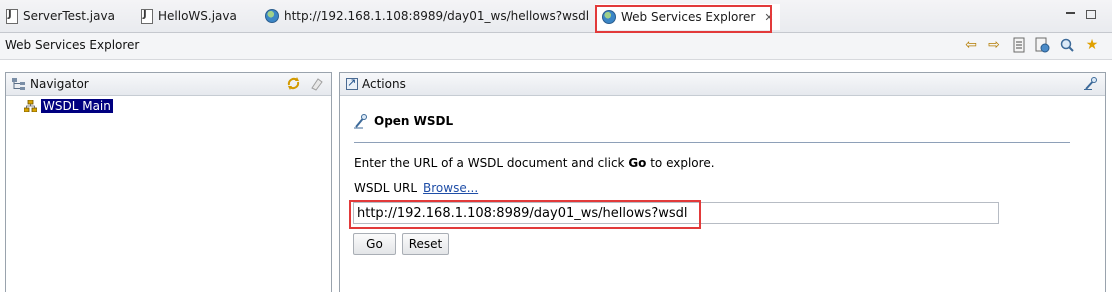 This screenshot has height=292, width=1112. What do you see at coordinates (971, 45) in the screenshot?
I see `back-arrow-icon: ⇦` at bounding box center [971, 45].